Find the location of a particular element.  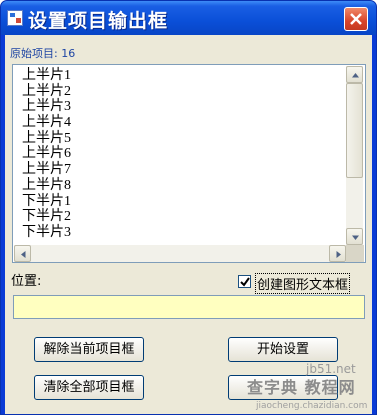

list-item: 下半片2 is located at coordinates (46, 217).